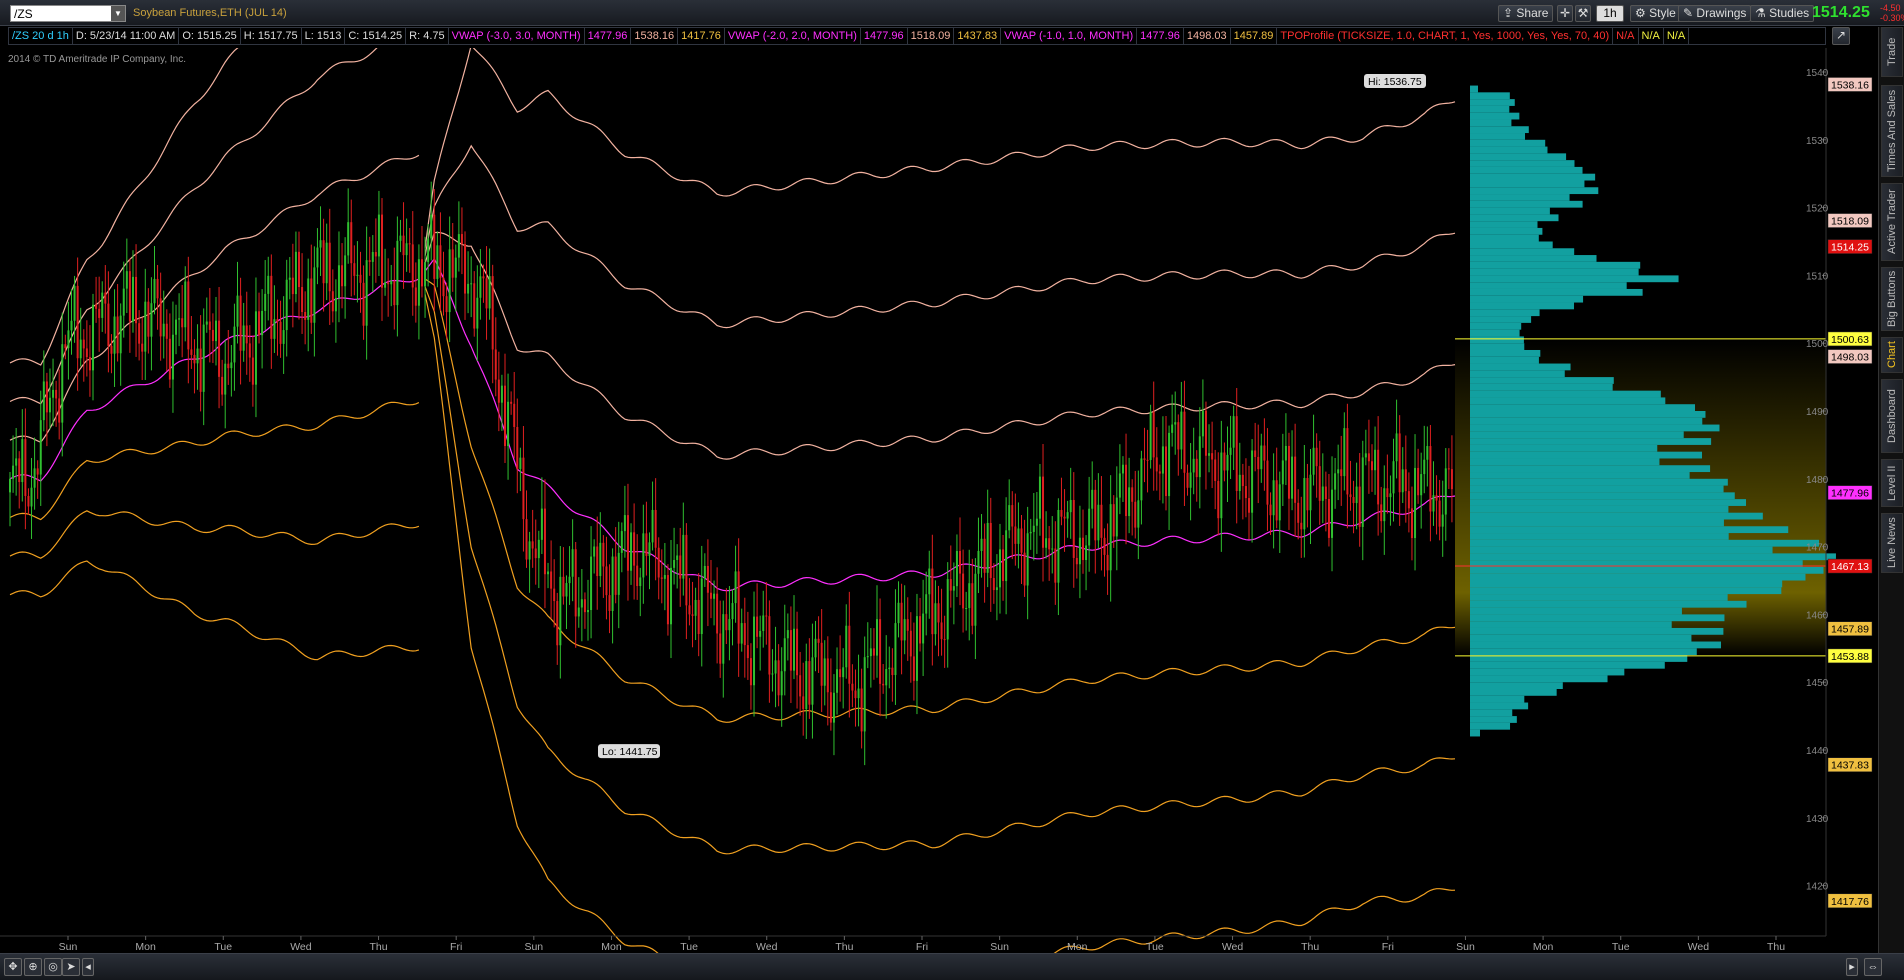 The height and width of the screenshot is (980, 1904). Describe the element at coordinates (1526, 13) in the screenshot. I see `share-button: ⇪ Share` at that location.